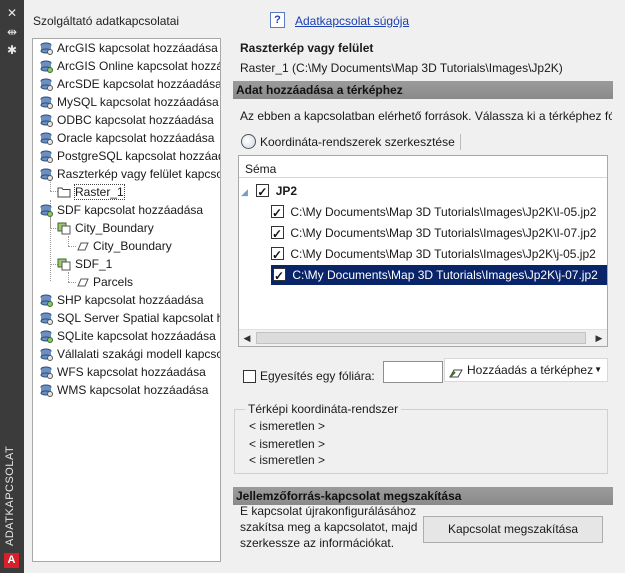 Image resolution: width=625 pixels, height=573 pixels. I want to click on connections-title: Szolgáltató adatkapcsolatai, so click(106, 21).